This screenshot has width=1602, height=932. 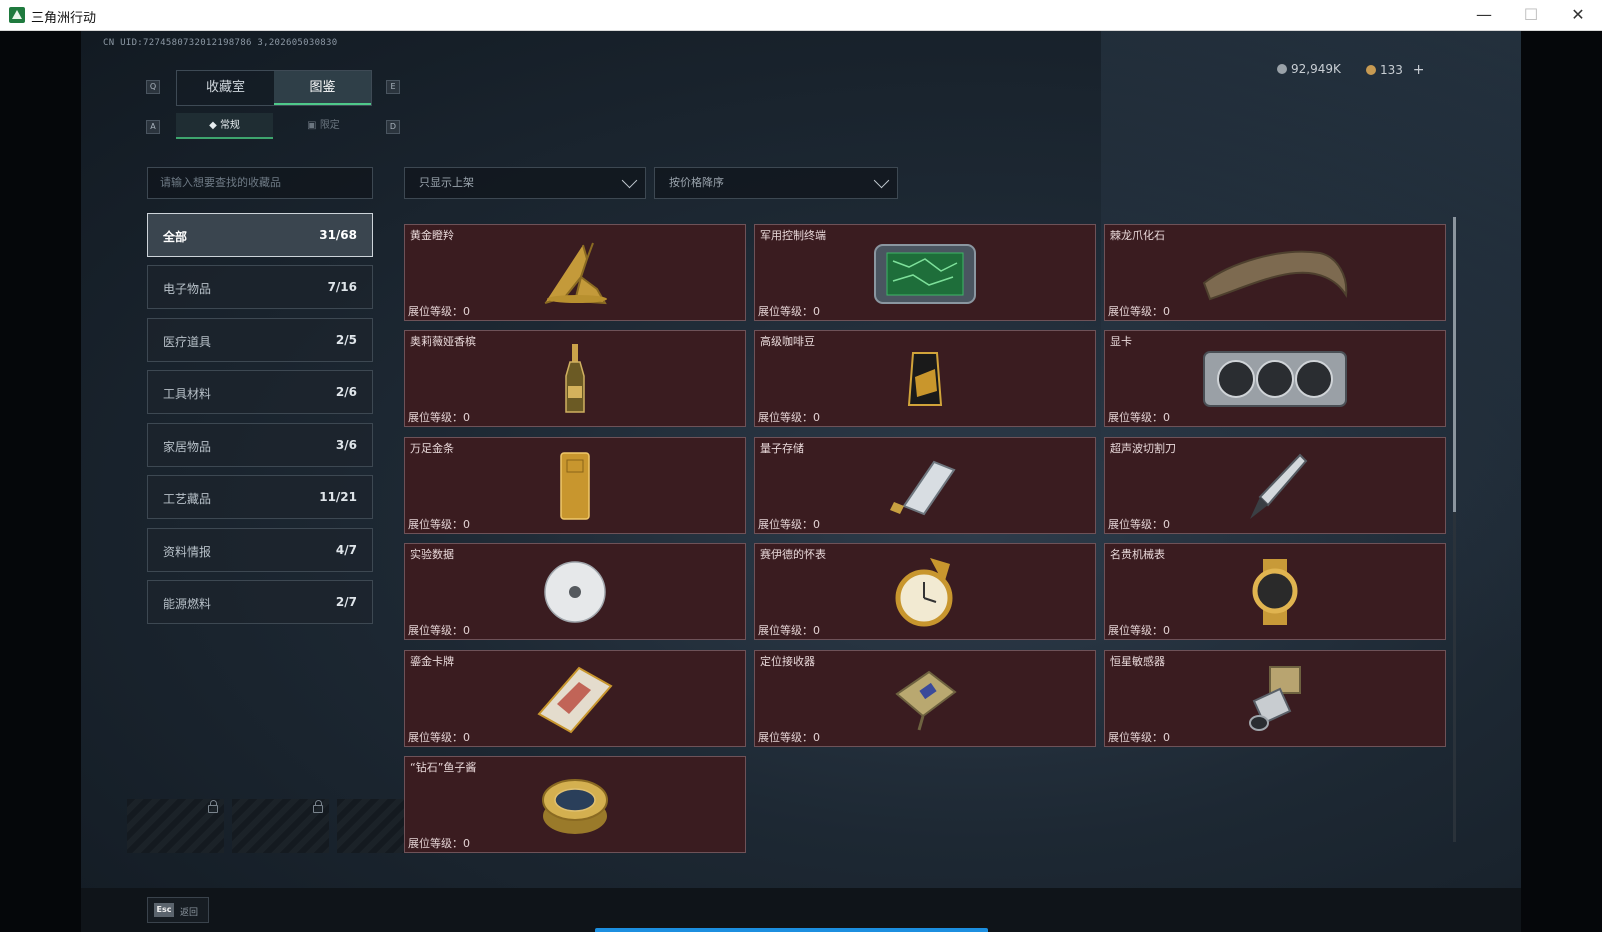 I want to click on item-card: 奥莉薇娅香槟 展位等级：0, so click(x=575, y=378).